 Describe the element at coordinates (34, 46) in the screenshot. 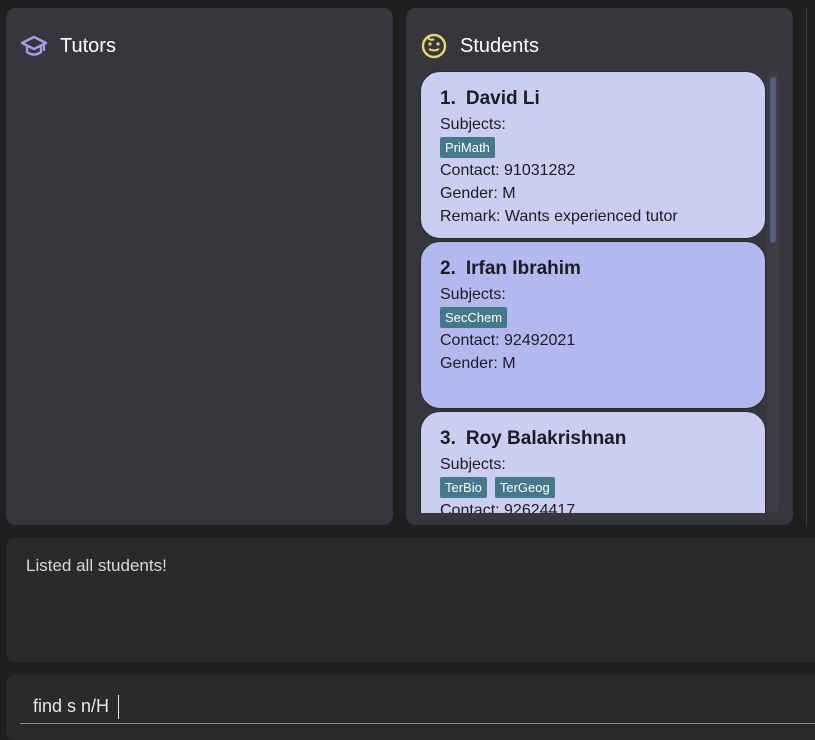

I see `graduation-cap-icon` at that location.